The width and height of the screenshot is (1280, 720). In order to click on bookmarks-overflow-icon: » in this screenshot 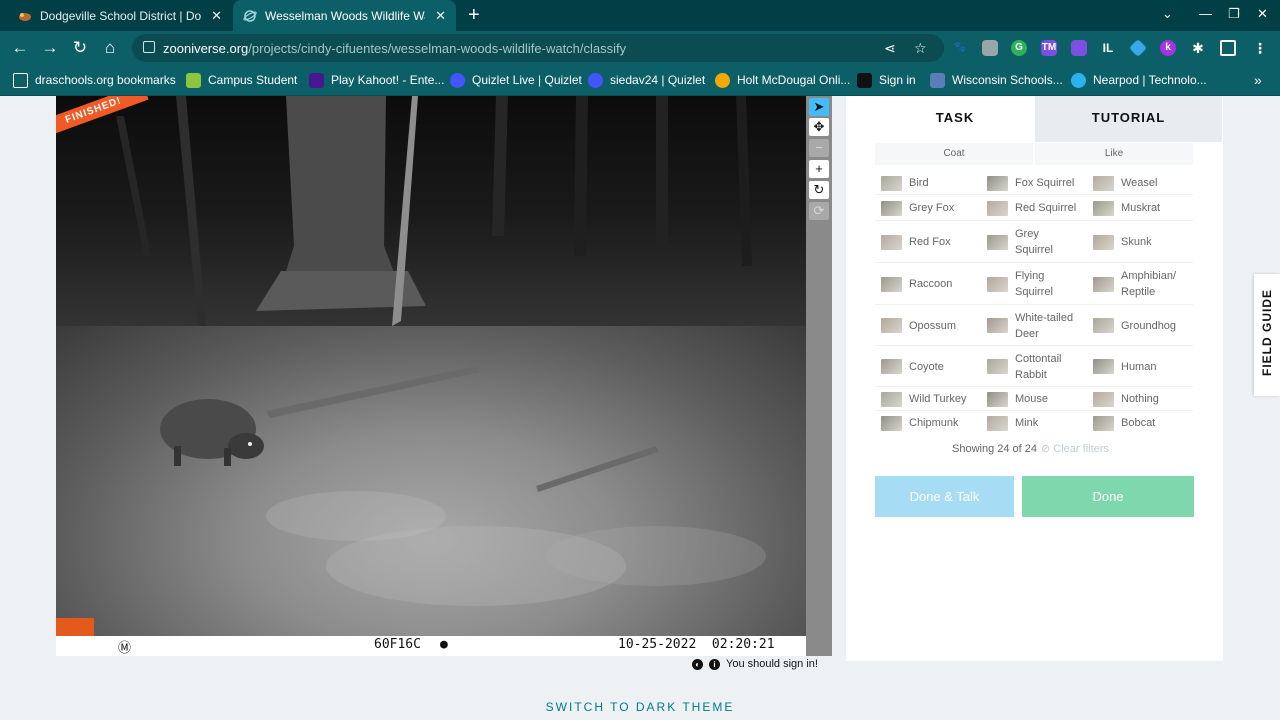, I will do `click(1258, 80)`.